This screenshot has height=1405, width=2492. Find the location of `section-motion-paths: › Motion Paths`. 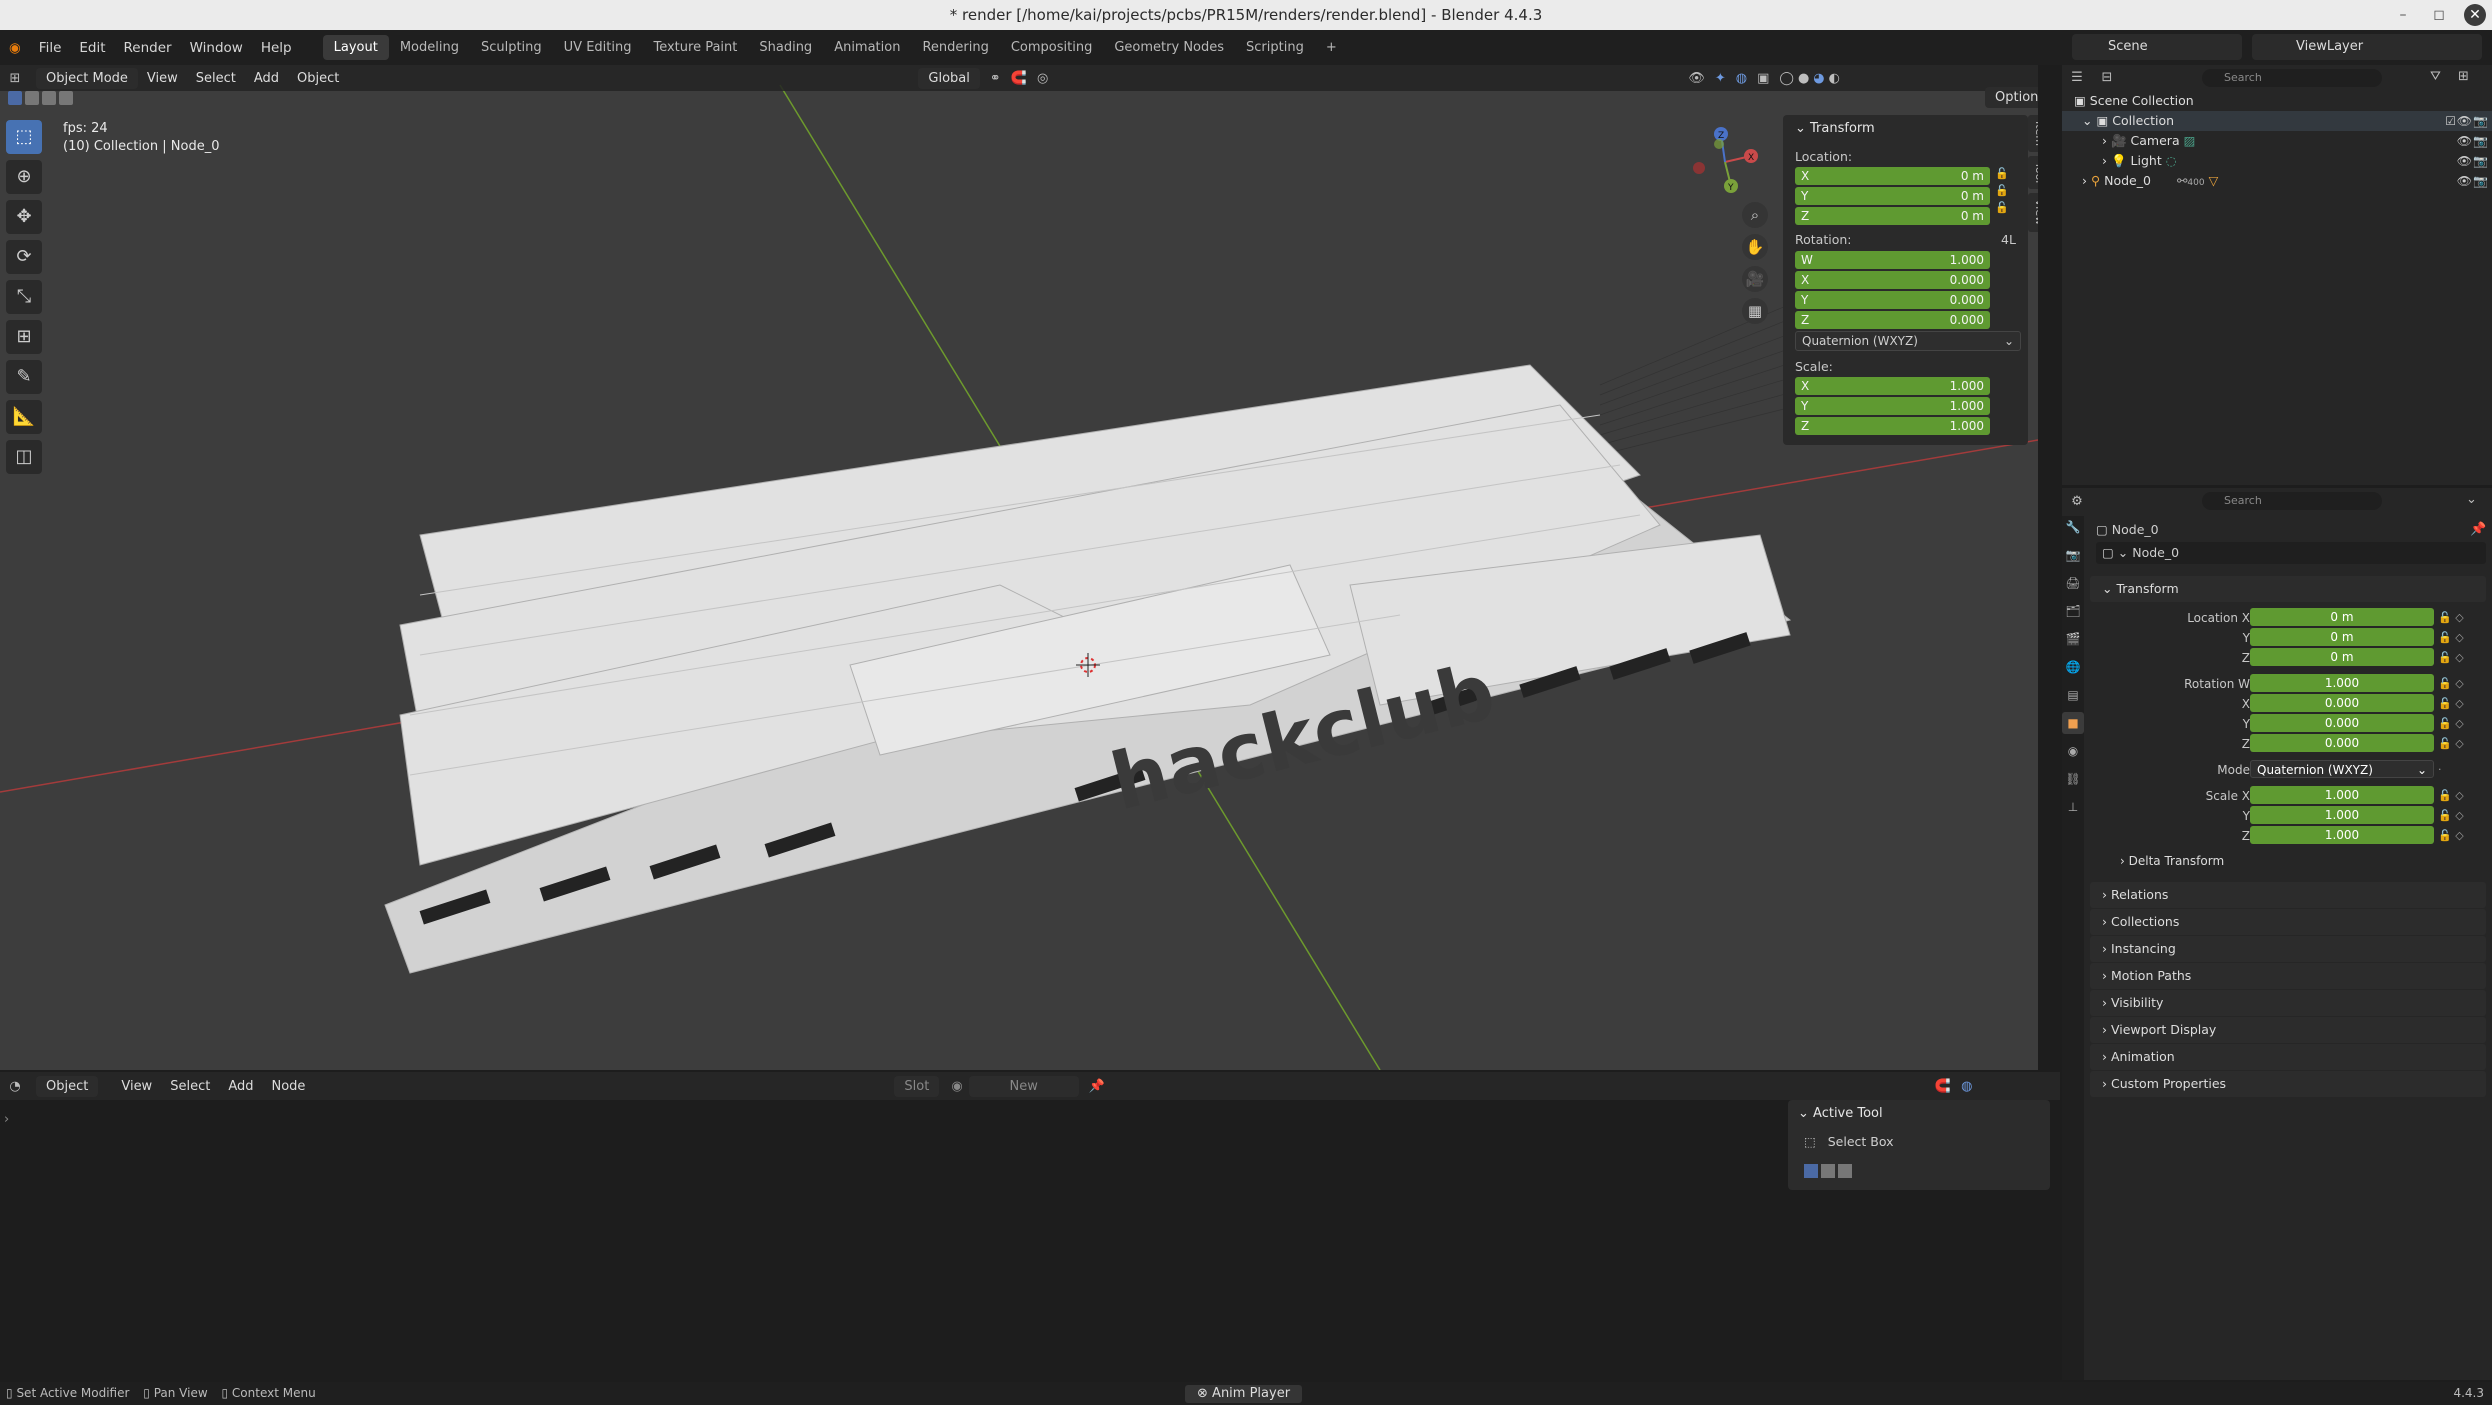

section-motion-paths: › Motion Paths is located at coordinates (2288, 976).